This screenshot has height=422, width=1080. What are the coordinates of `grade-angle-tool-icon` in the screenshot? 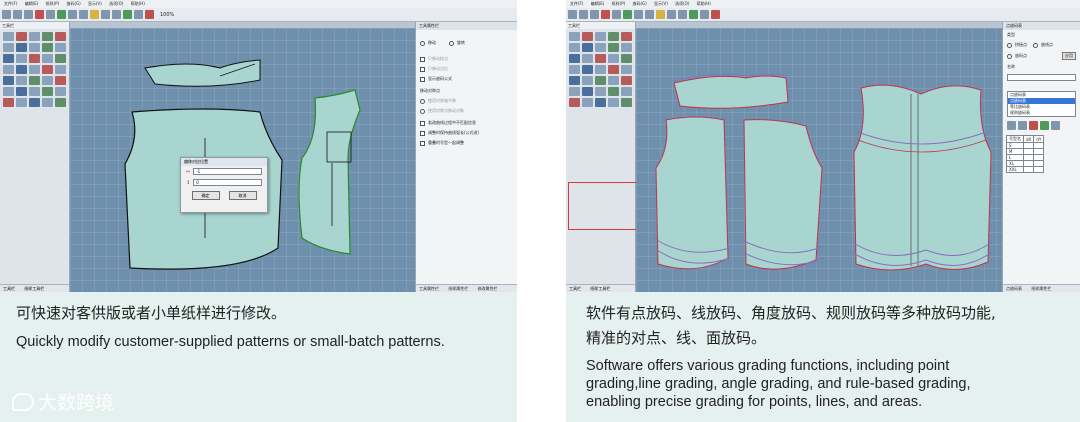 It's located at (600, 102).